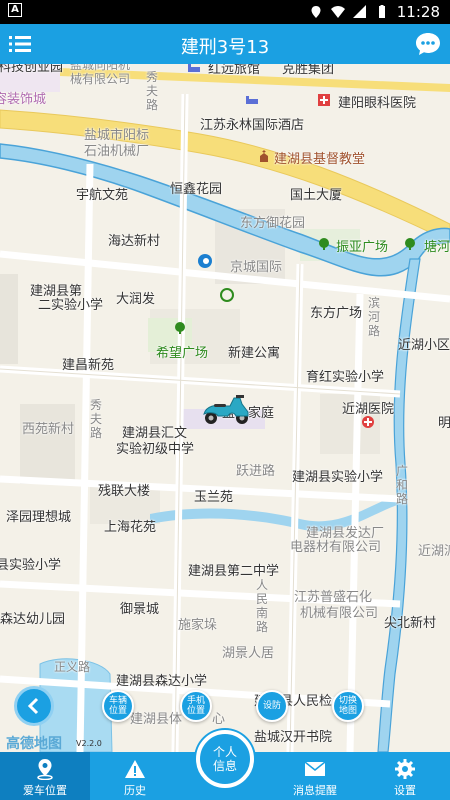  What do you see at coordinates (140, 609) in the screenshot?
I see `map-label: 御景城` at bounding box center [140, 609].